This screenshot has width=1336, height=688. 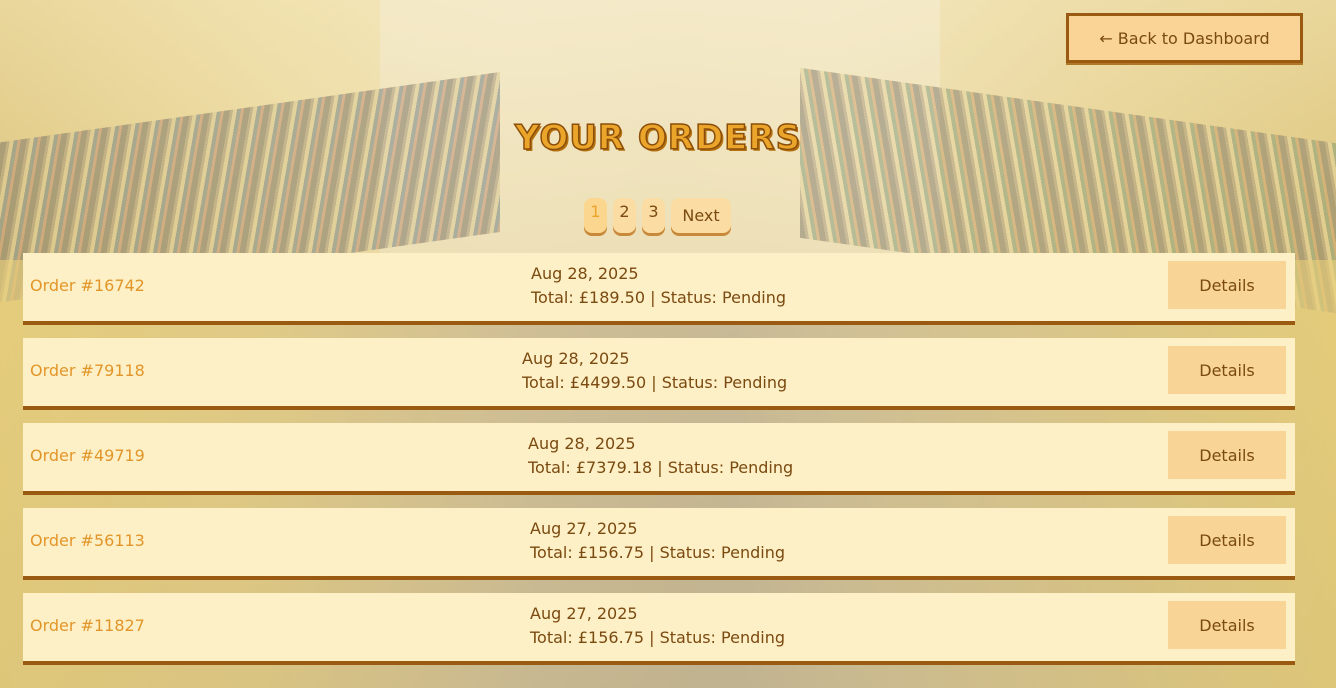 What do you see at coordinates (87, 625) in the screenshot?
I see `order-id: Order #11827` at bounding box center [87, 625].